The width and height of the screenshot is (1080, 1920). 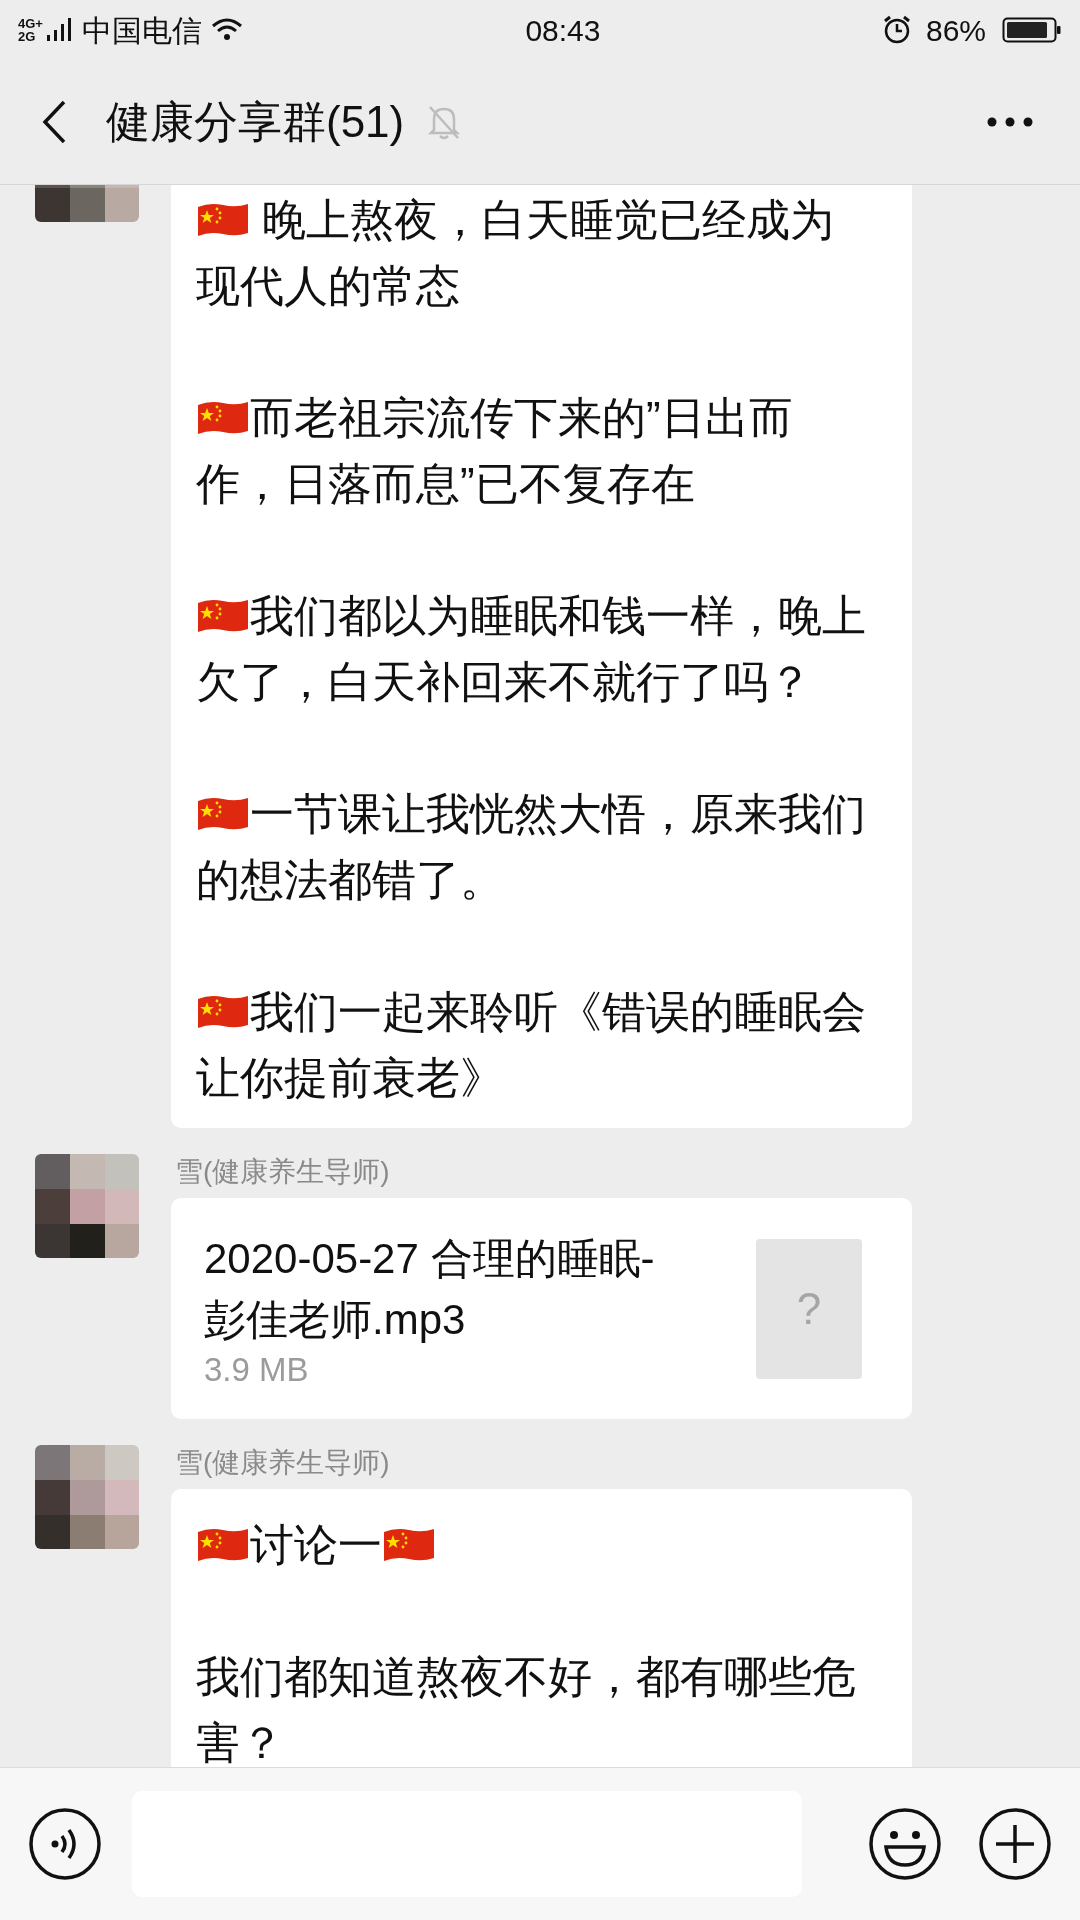 I want to click on message-text: 一节课让我恍然大悟，原来我们的想法都错了。, so click(x=531, y=847).